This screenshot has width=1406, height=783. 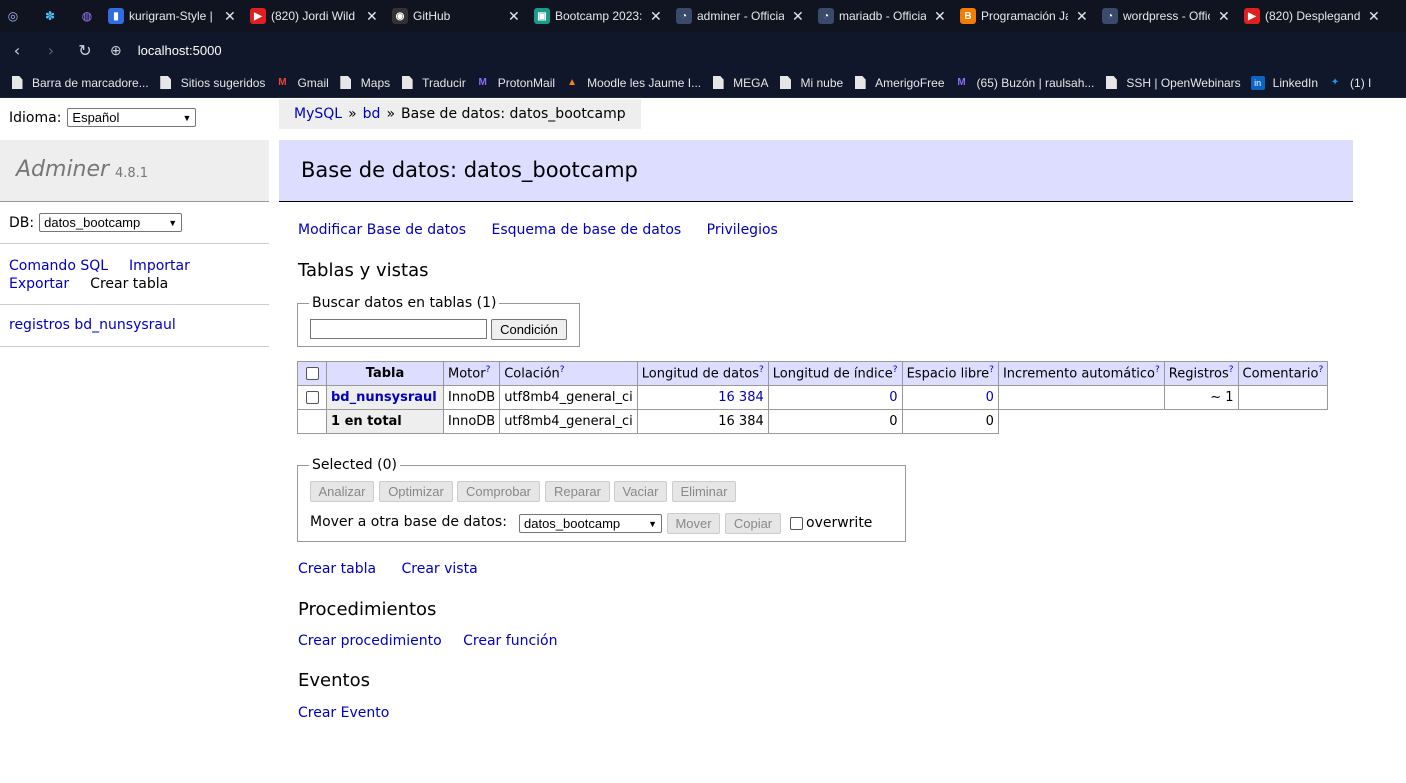 What do you see at coordinates (1284, 82) in the screenshot?
I see `bookmark-item: in LinkedIn` at bounding box center [1284, 82].